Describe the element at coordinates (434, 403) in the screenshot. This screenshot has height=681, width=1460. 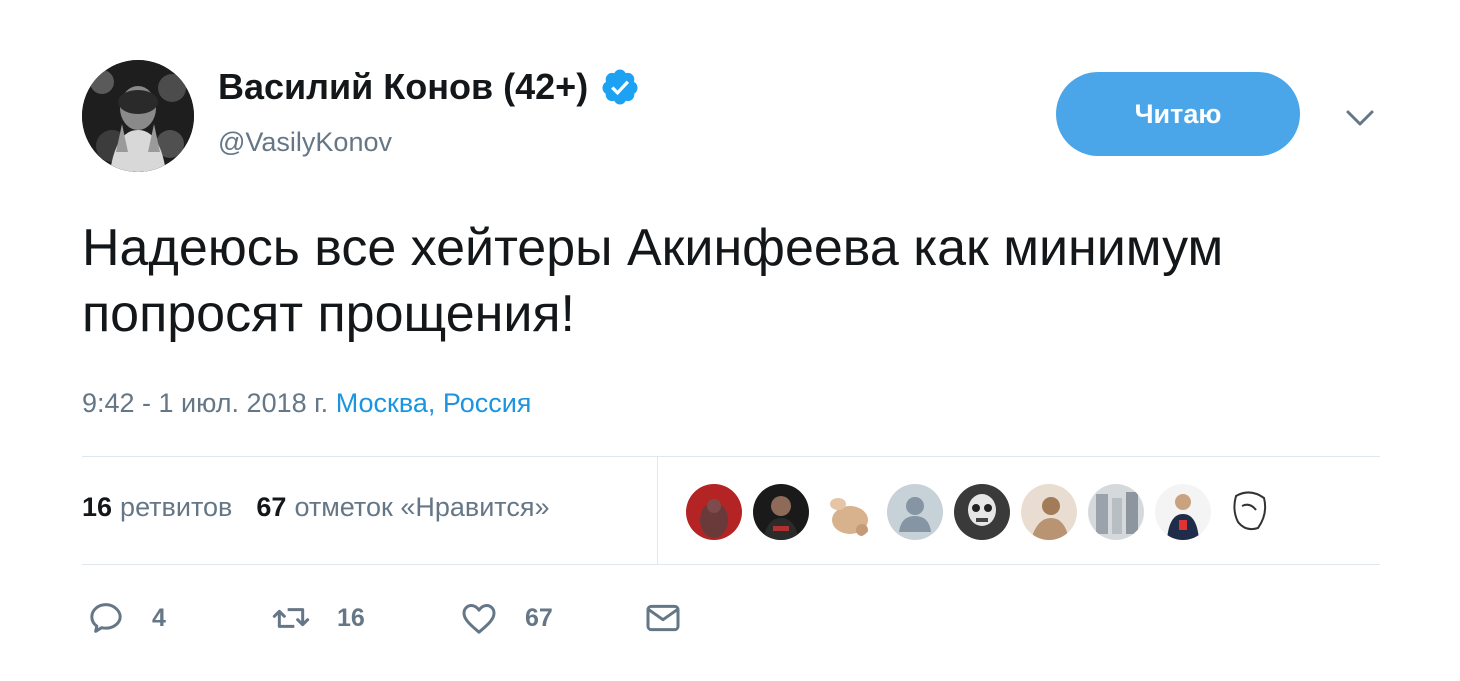
I see `tweet-location: Москва, Россия` at that location.